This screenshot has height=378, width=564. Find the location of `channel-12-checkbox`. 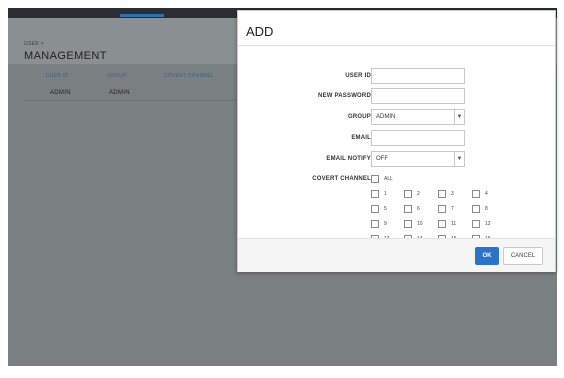

channel-12-checkbox is located at coordinates (476, 224).